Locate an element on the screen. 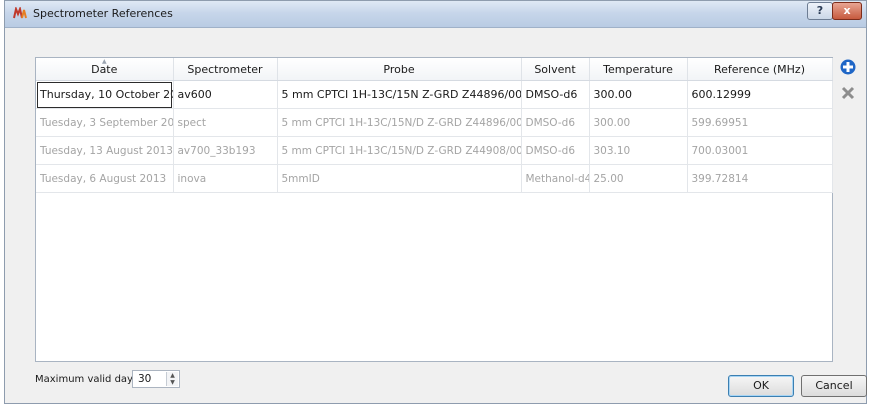  cell-temperature: 25.00 is located at coordinates (638, 178).